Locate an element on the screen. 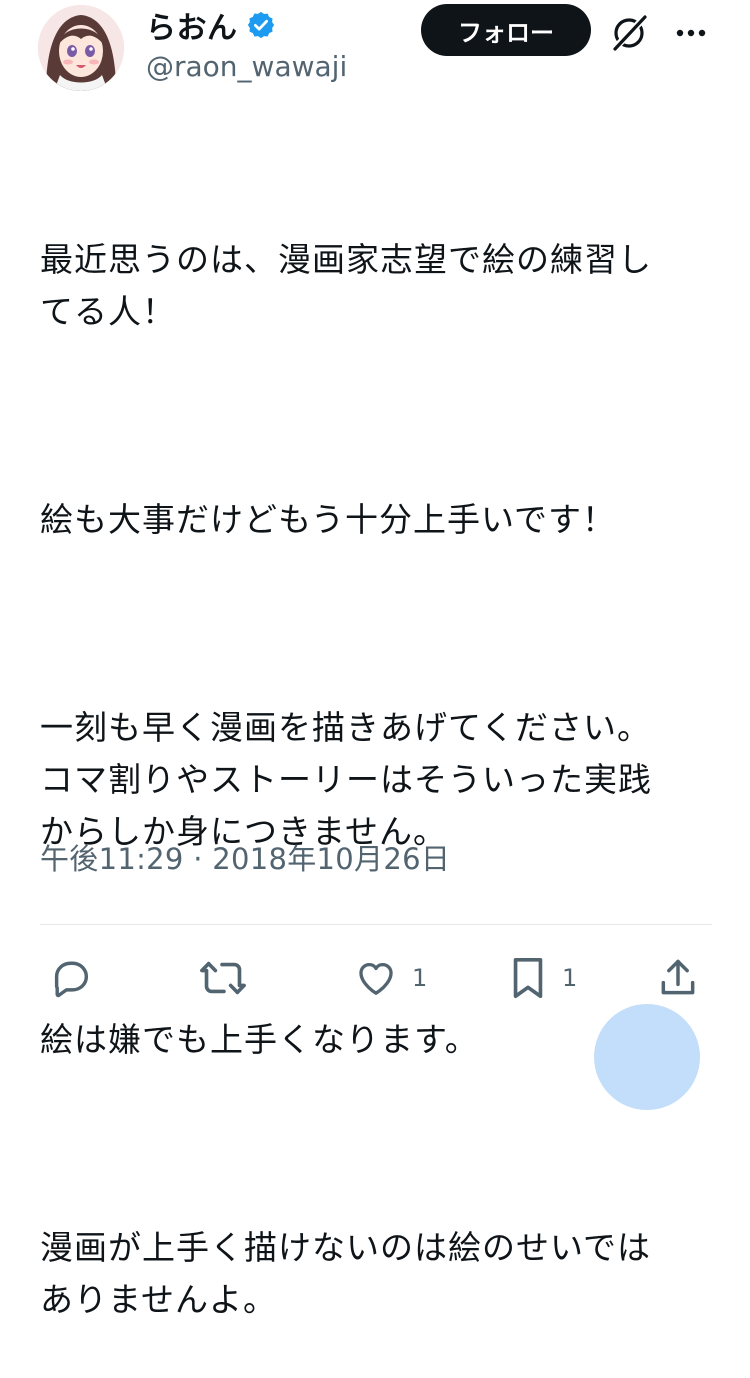  share-icon is located at coordinates (678, 978).